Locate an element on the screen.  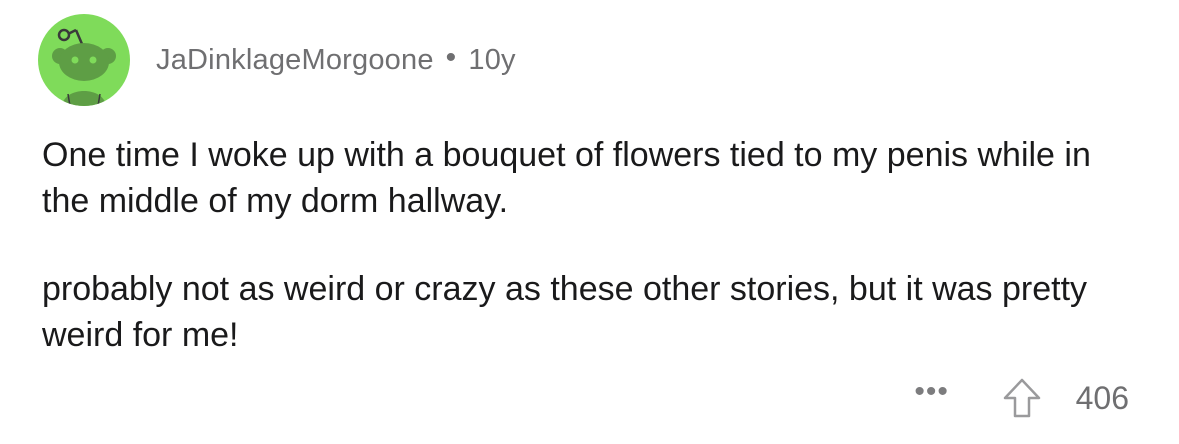
snoo-avatar-icon is located at coordinates (84, 67).